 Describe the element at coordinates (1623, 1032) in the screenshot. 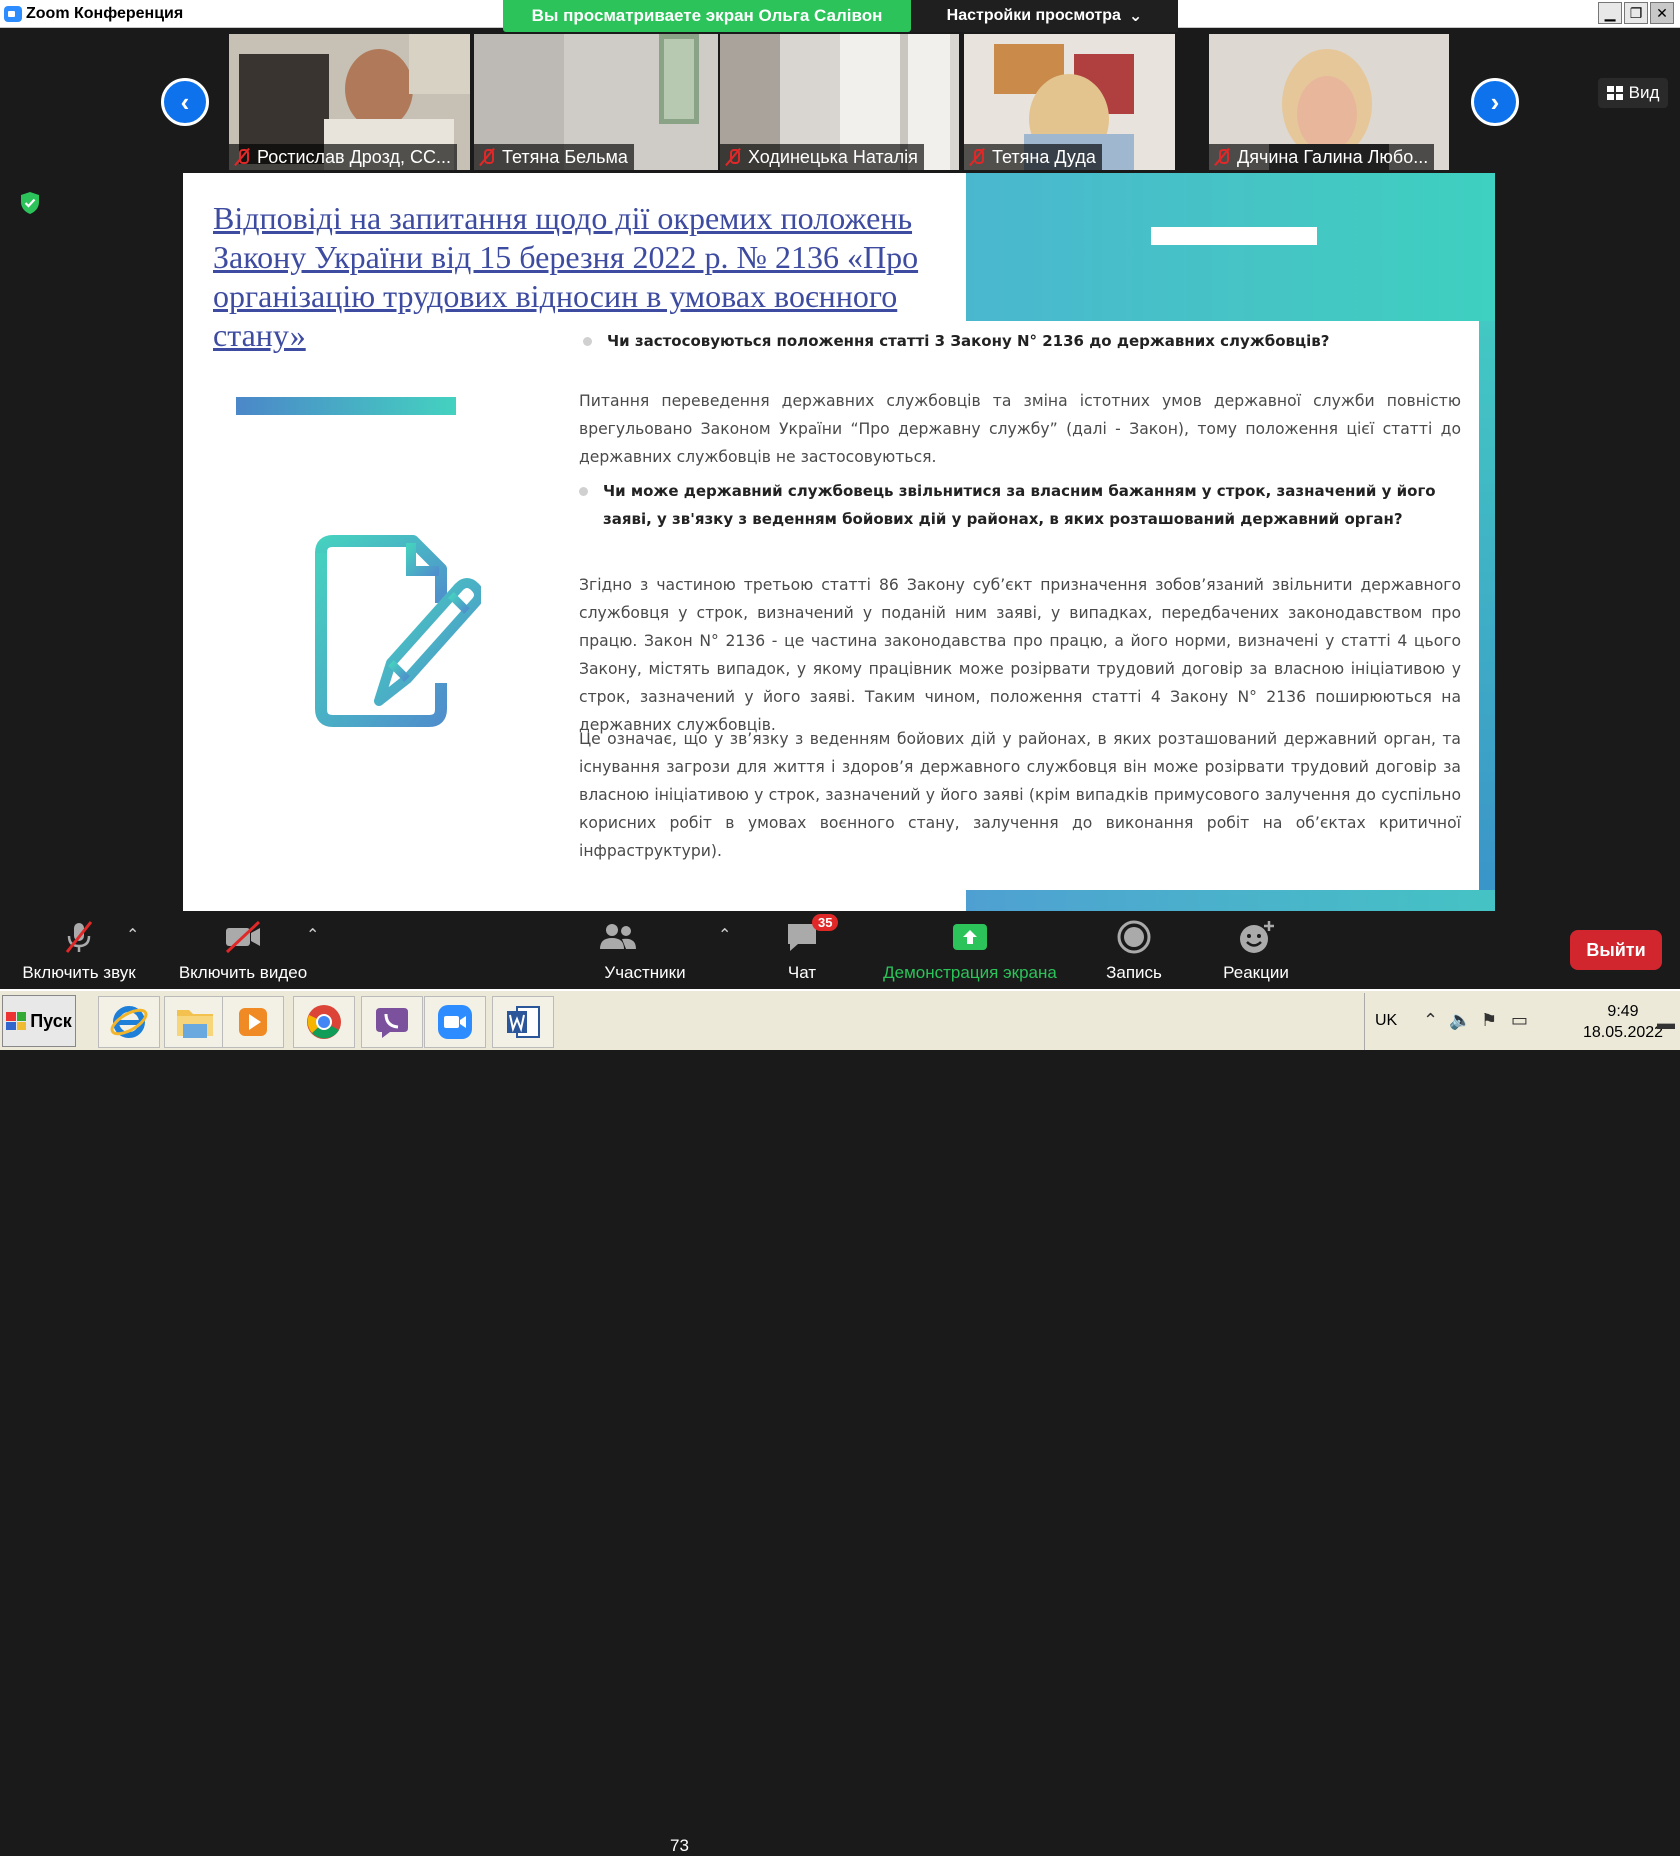

I see `clock-date: 18.05.2022` at that location.